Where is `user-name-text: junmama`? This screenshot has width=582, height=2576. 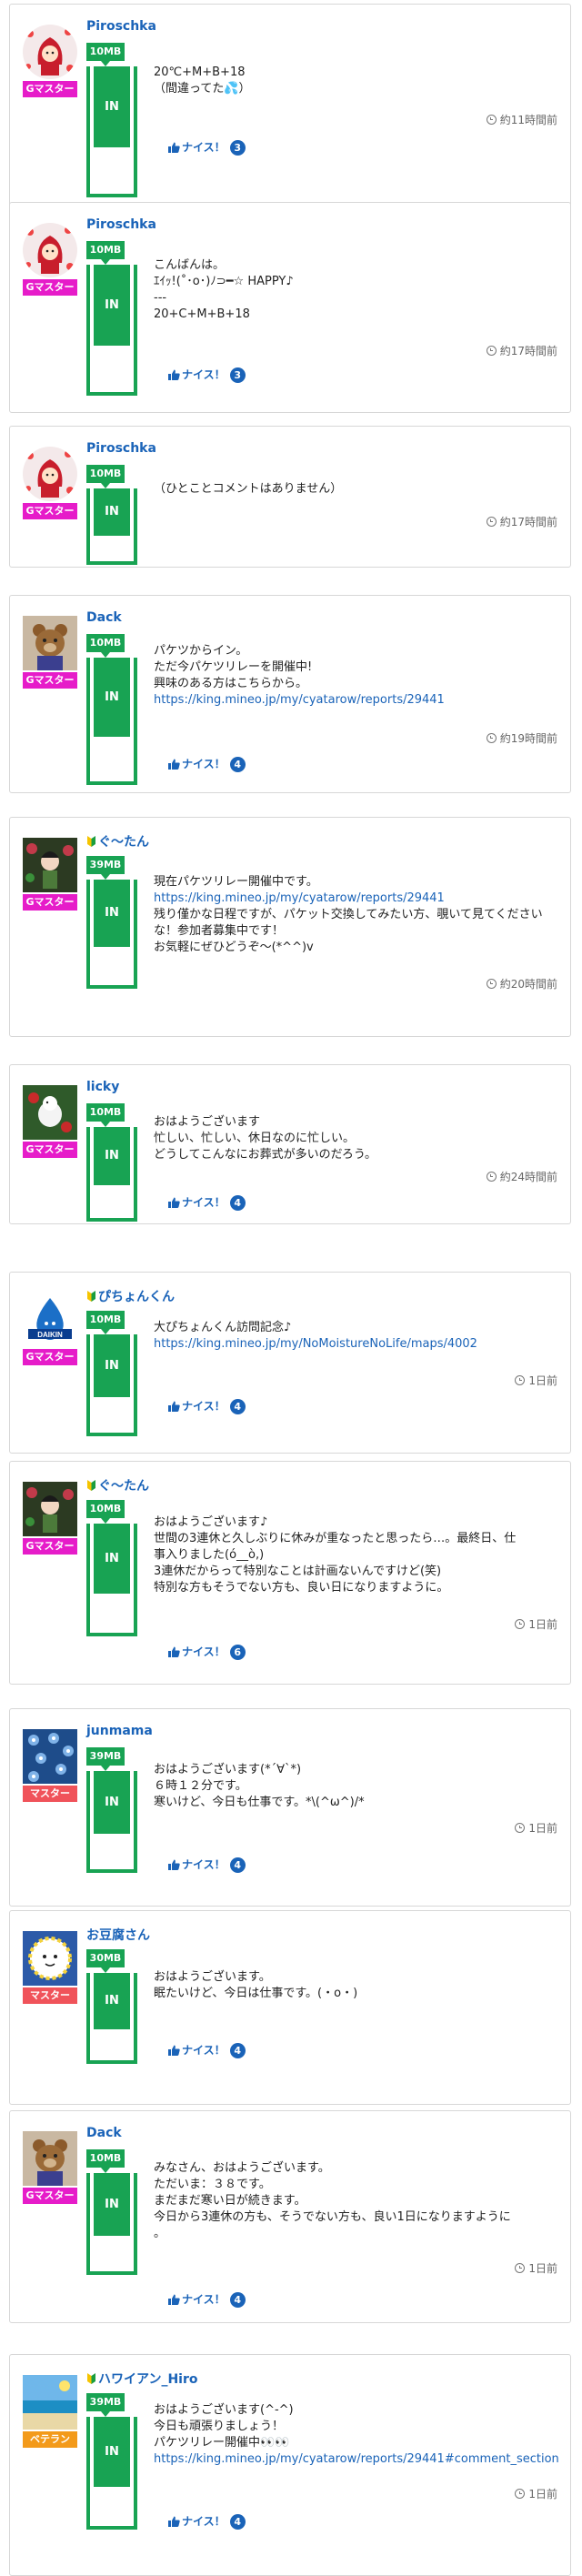
user-name-text: junmama is located at coordinates (120, 1731).